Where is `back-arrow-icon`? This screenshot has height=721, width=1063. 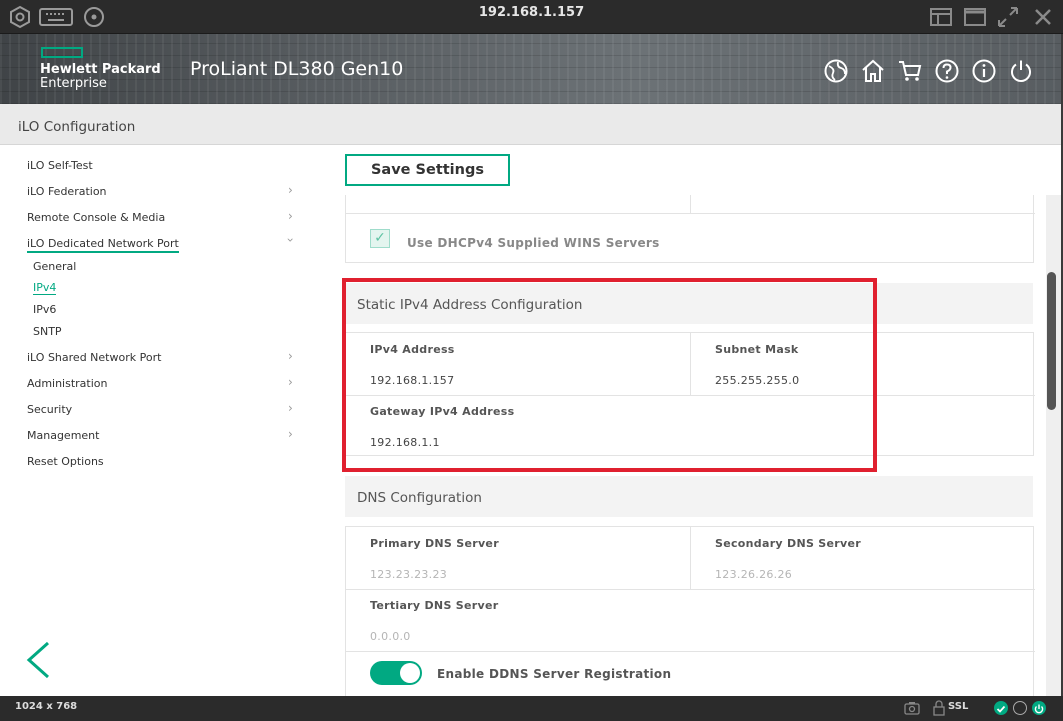
back-arrow-icon is located at coordinates (39, 660).